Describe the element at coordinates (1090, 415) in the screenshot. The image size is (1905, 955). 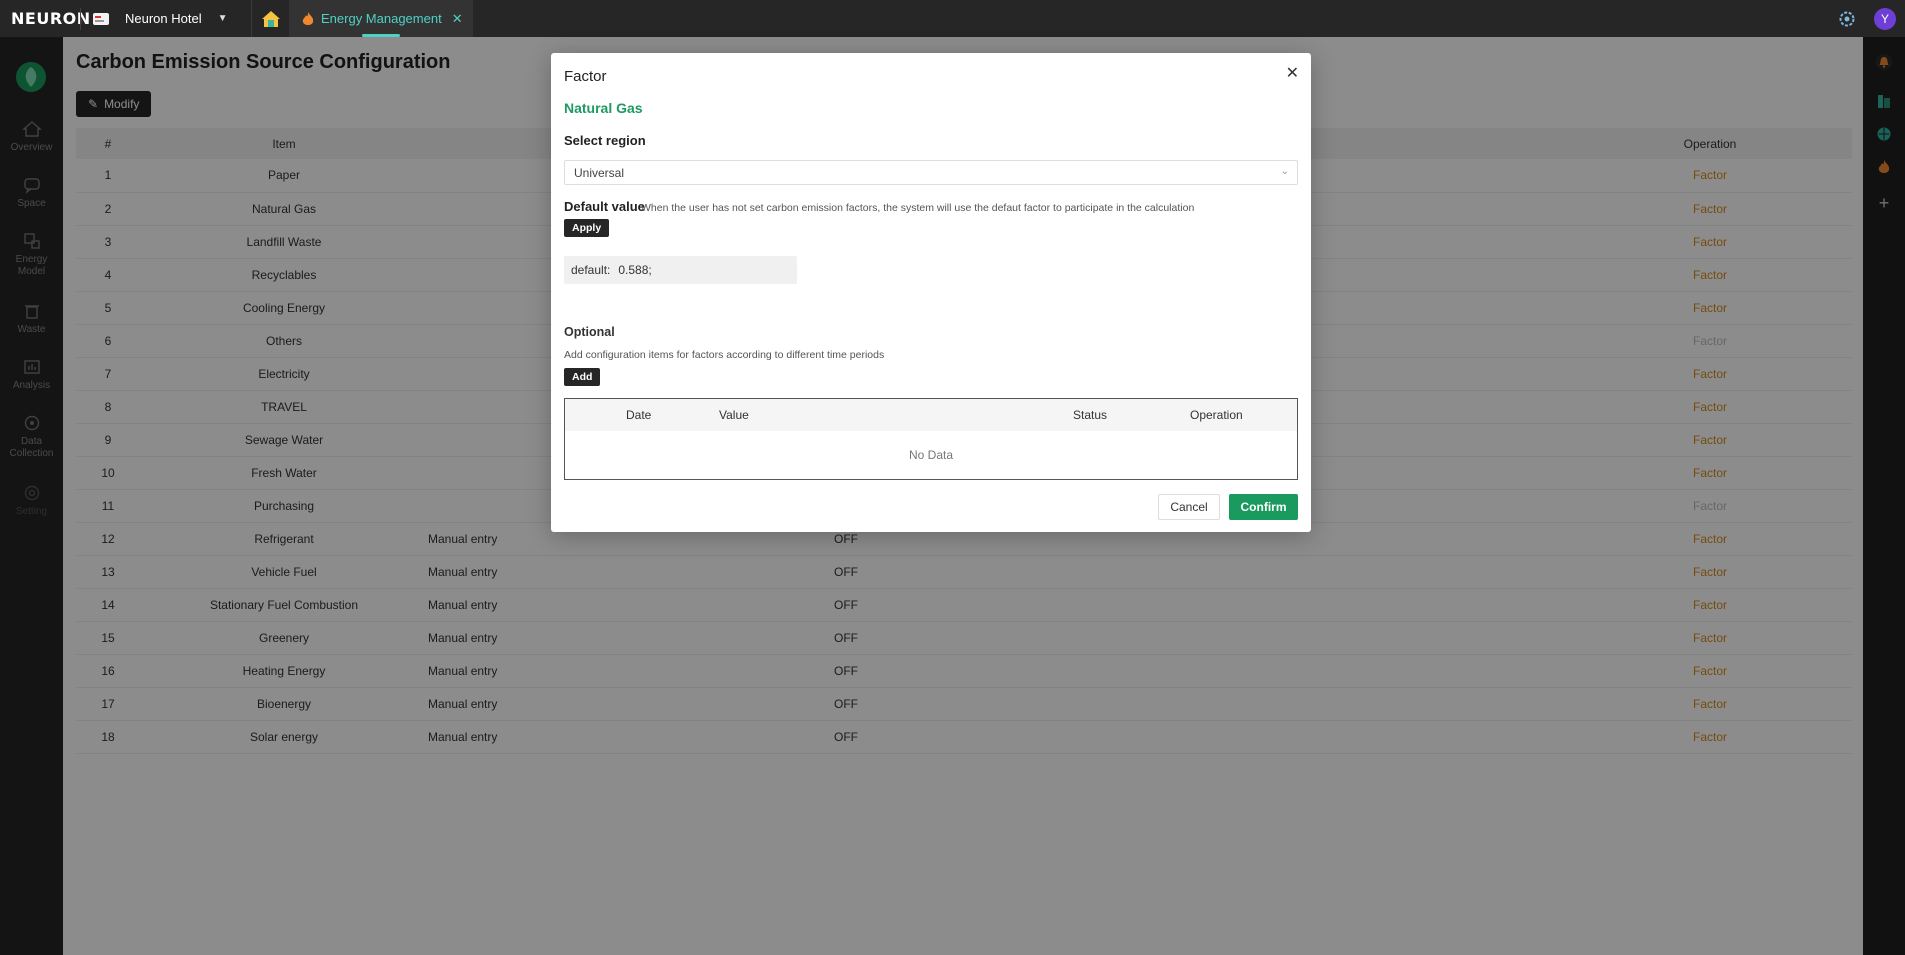
I see `col-header-status: Status` at that location.